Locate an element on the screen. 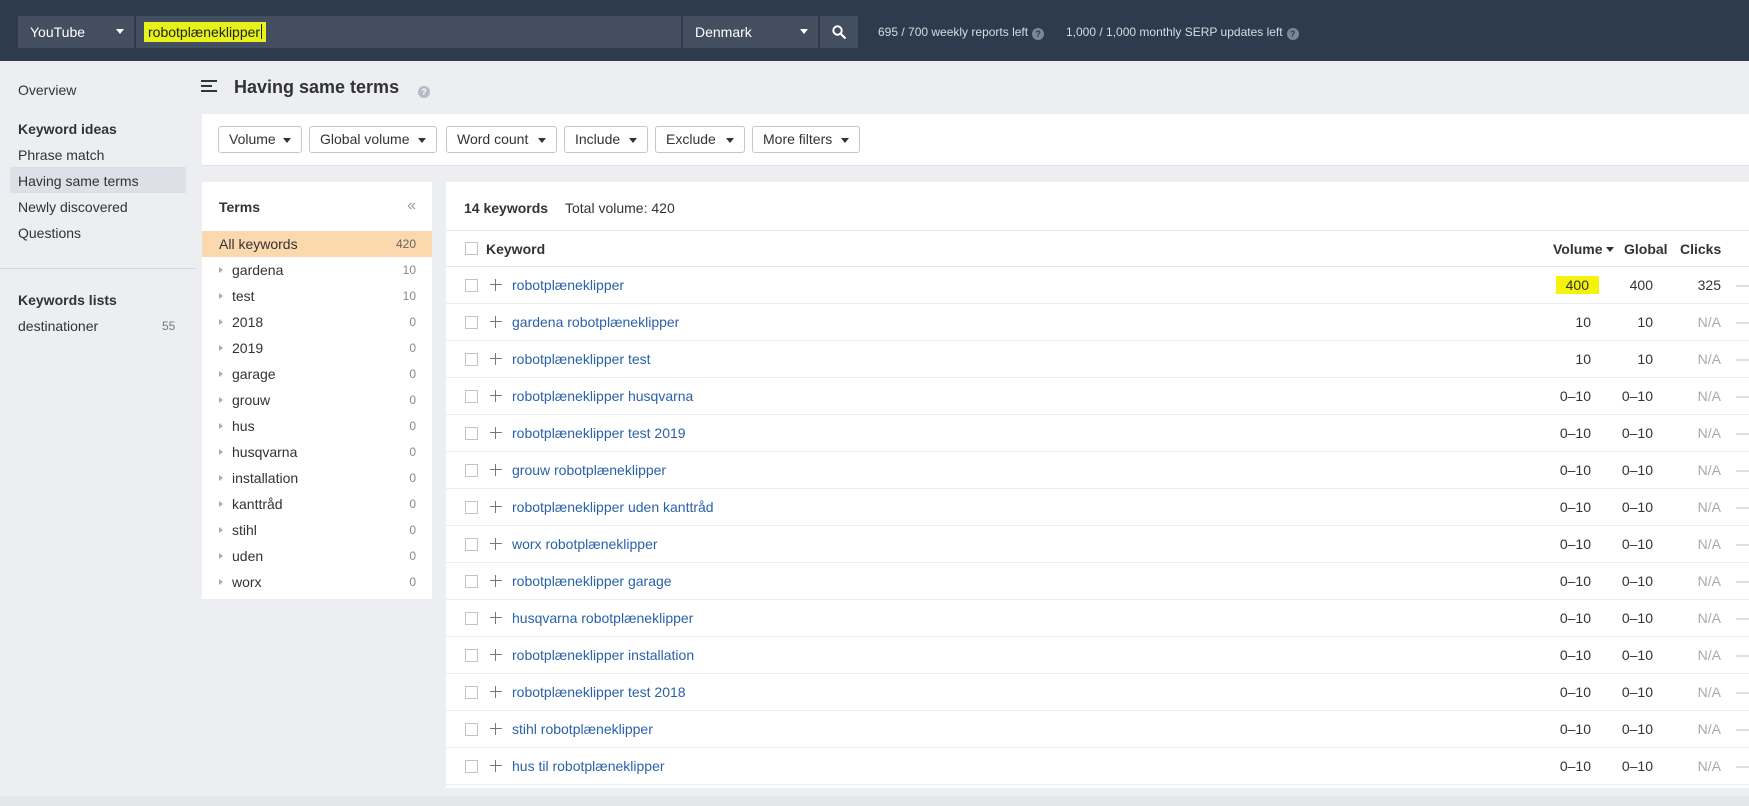  search-input: robotplæneklipper is located at coordinates (408, 32).